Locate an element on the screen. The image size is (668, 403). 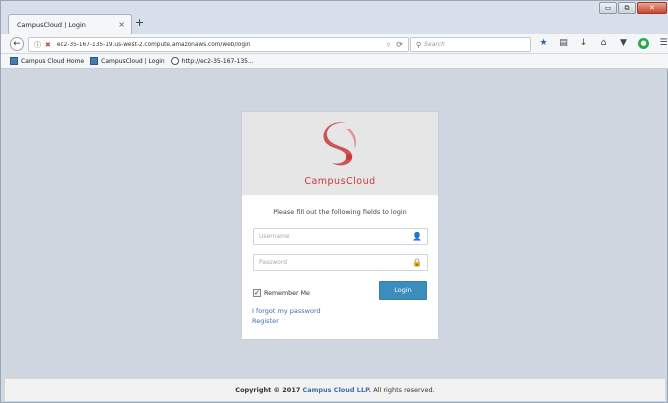
back-arrow-icon: ← is located at coordinates (17, 44).